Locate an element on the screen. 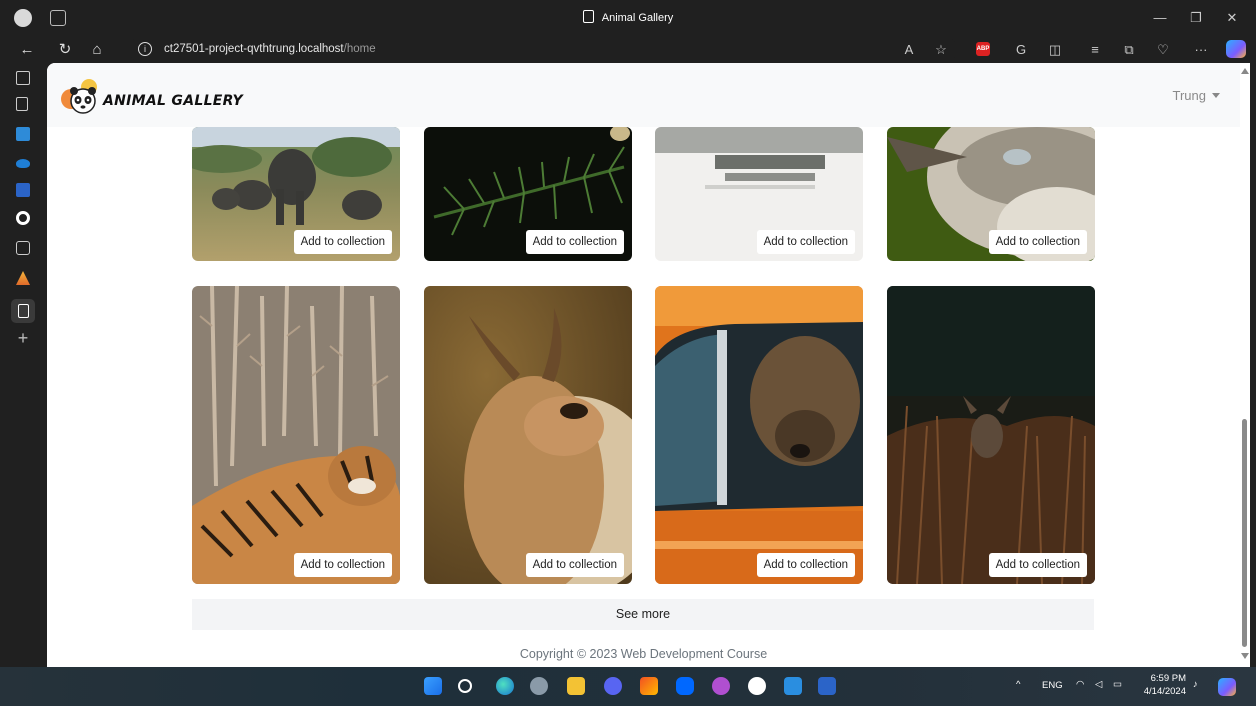  user-name: Trung is located at coordinates (1189, 95).